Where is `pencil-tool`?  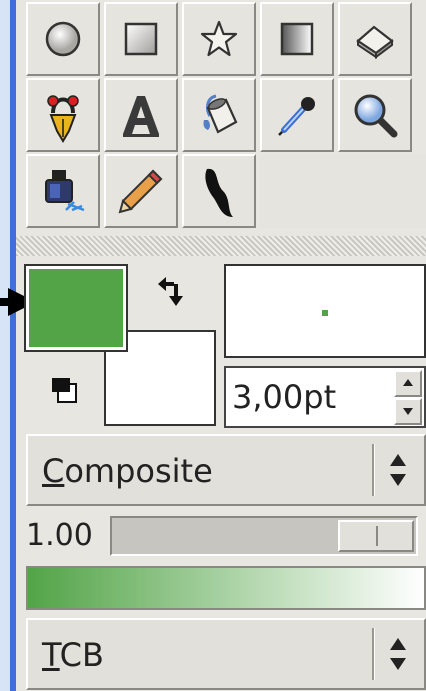
pencil-tool is located at coordinates (141, 191).